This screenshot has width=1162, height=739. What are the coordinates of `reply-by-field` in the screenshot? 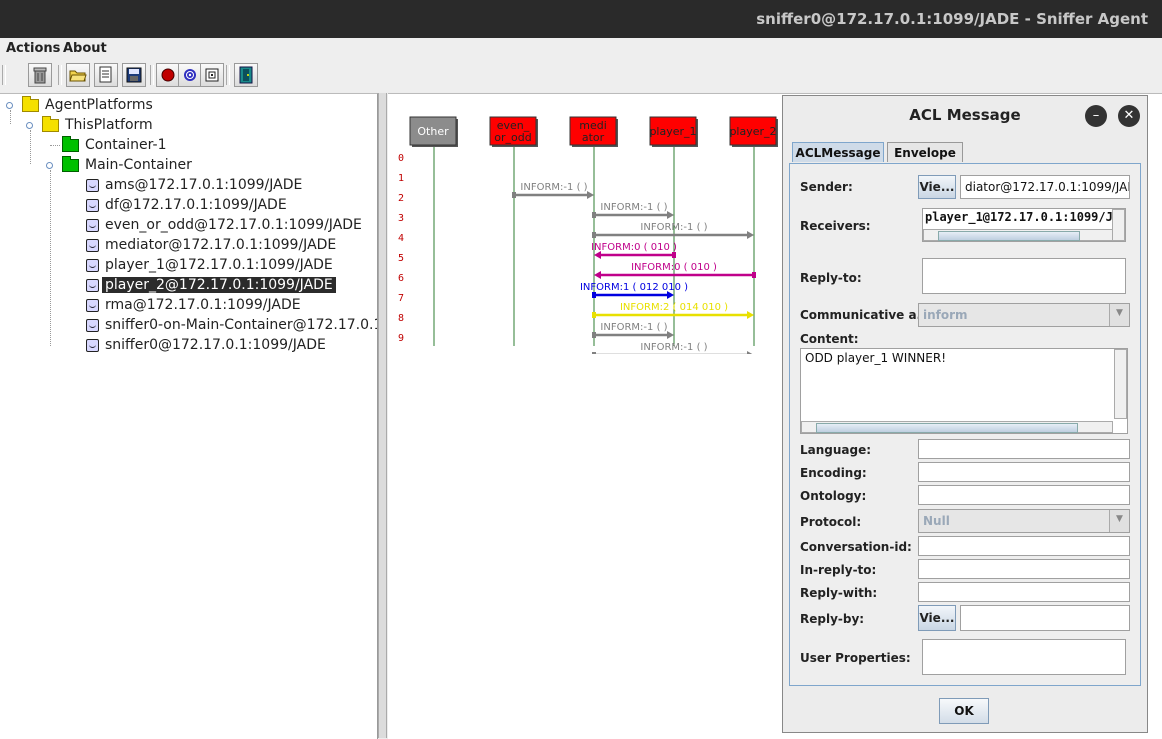 It's located at (1045, 618).